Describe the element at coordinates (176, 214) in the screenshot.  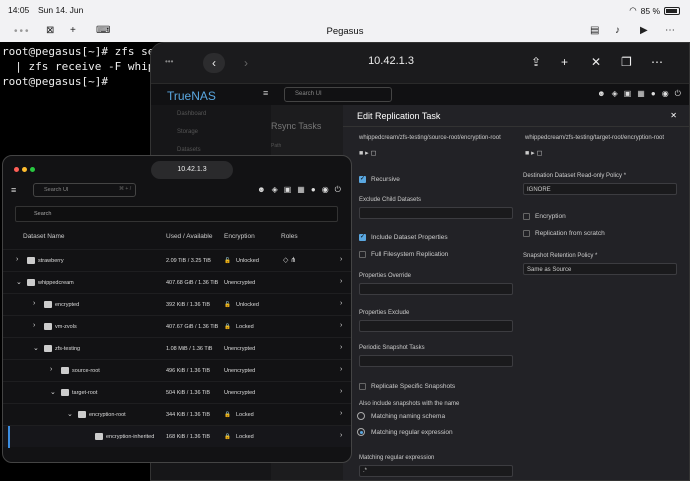
I see `dataset-search-input: Search` at that location.